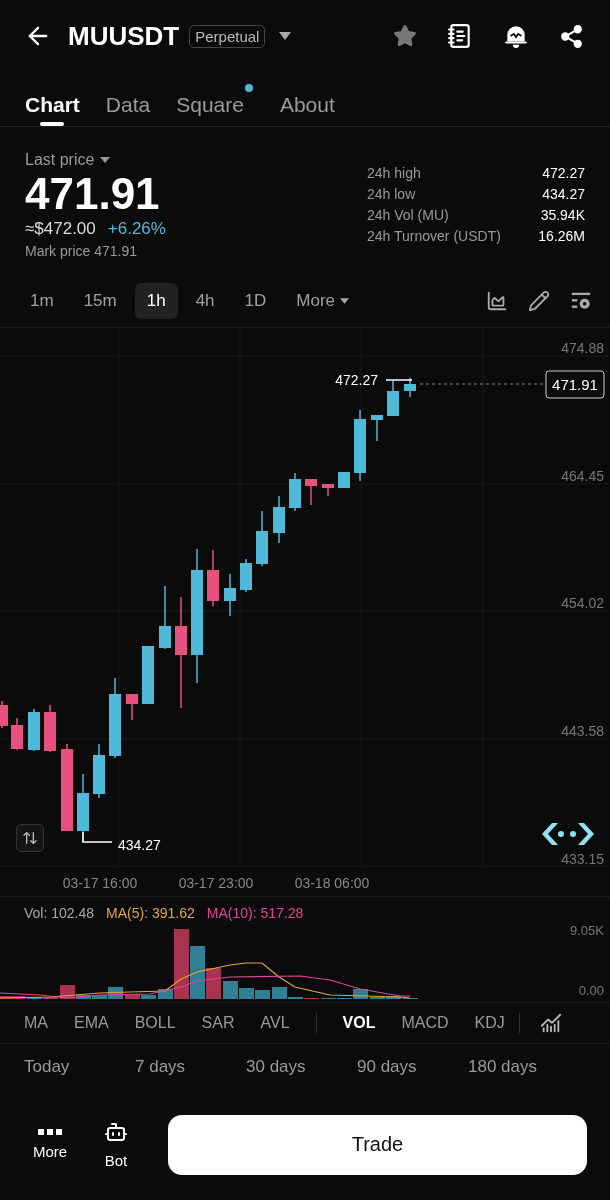 The height and width of the screenshot is (1200, 610). Describe the element at coordinates (150, 913) in the screenshot. I see `volume-legend-text: MA(5): 391.62` at that location.